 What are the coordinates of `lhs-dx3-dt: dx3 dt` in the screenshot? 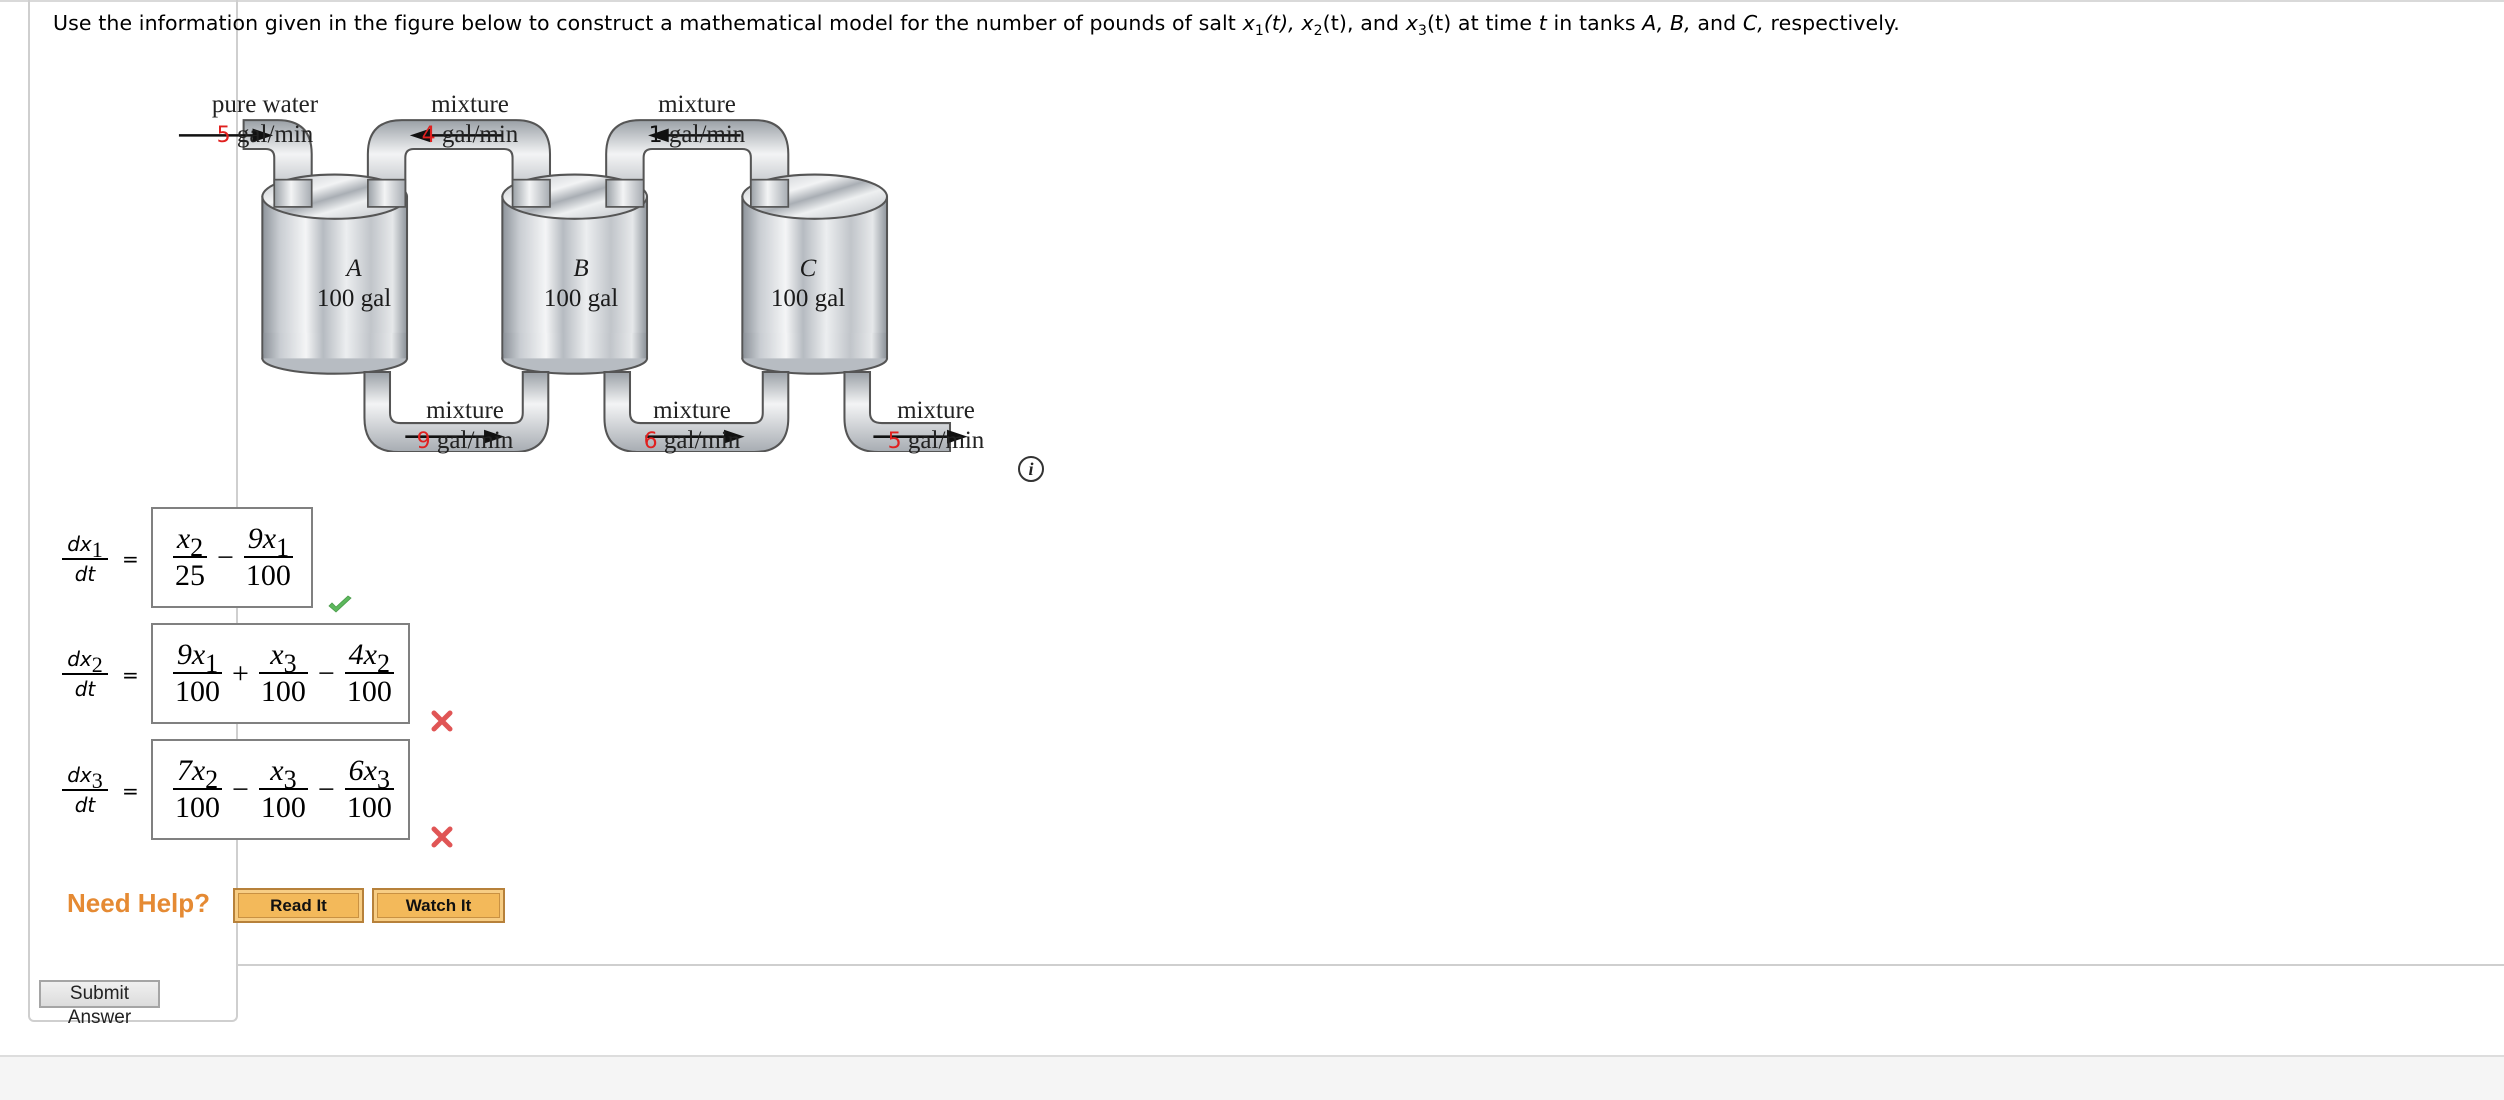 It's located at (85, 790).